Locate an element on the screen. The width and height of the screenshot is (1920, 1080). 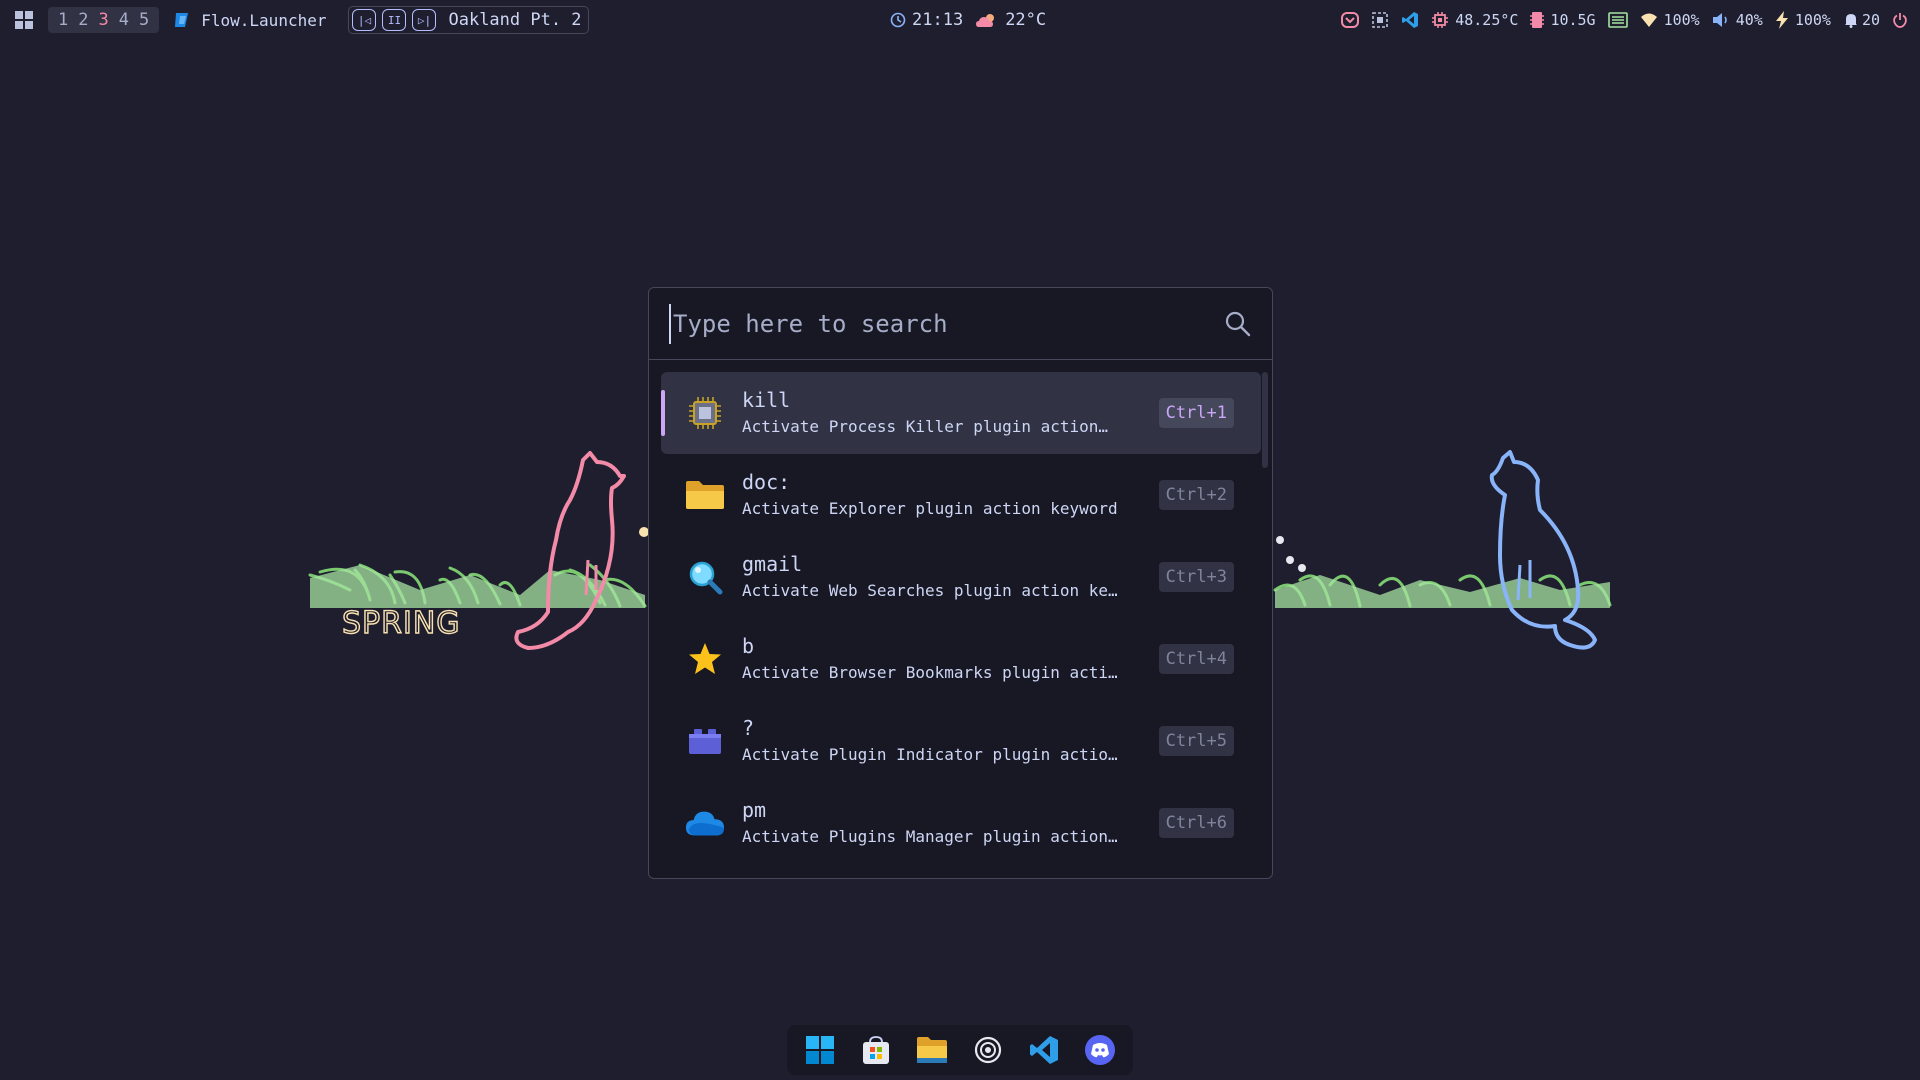
pocket-icon is located at coordinates (1350, 20).